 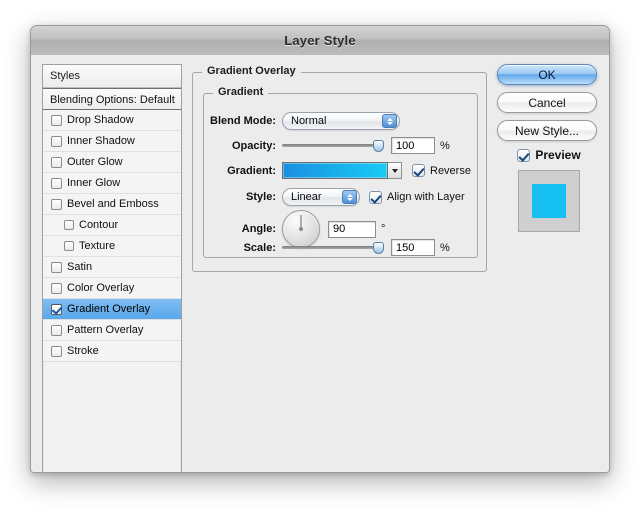 What do you see at coordinates (383, 229) in the screenshot?
I see `angle-unit: °` at bounding box center [383, 229].